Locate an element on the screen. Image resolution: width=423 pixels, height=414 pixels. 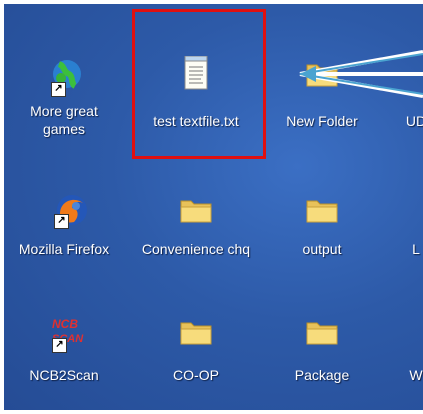
highlight-box is located at coordinates (199, 84).